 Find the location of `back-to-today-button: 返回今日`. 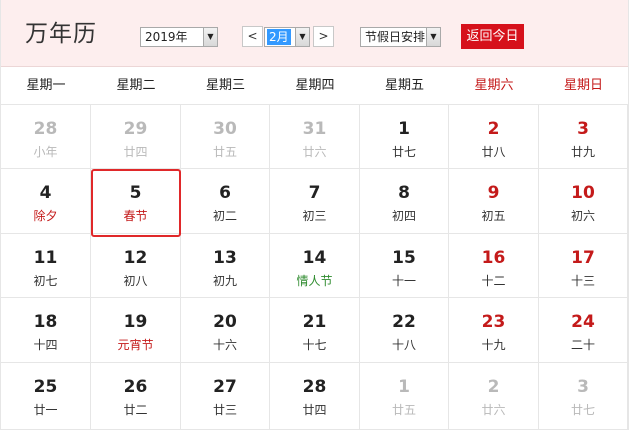

back-to-today-button: 返回今日 is located at coordinates (492, 36).